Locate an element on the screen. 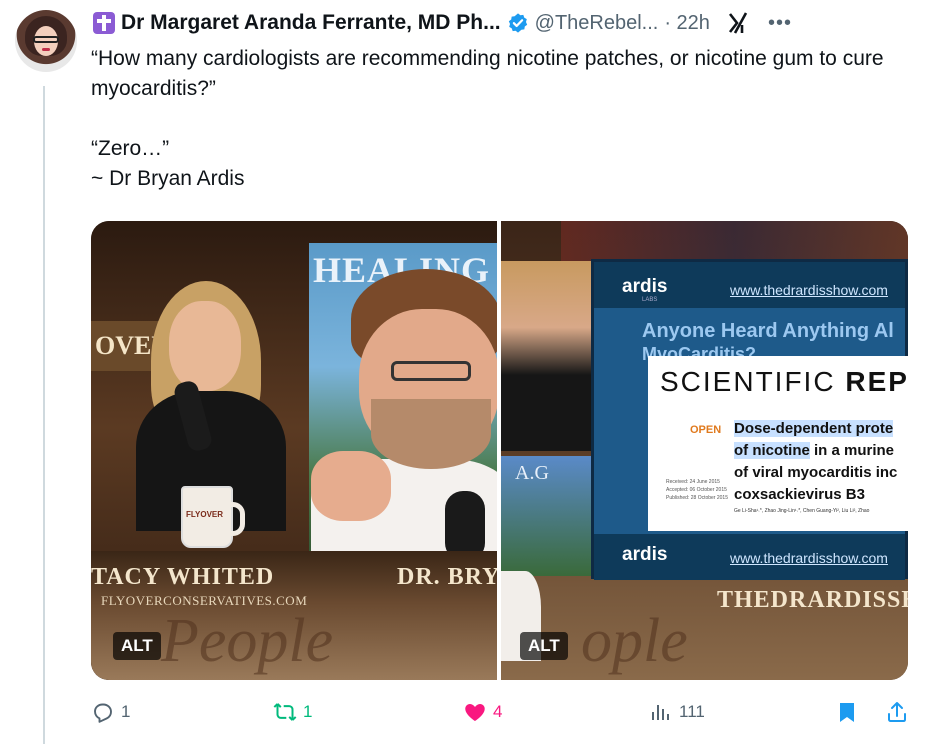  journal-heading-normal: SCIENTIFIC is located at coordinates (753, 381).